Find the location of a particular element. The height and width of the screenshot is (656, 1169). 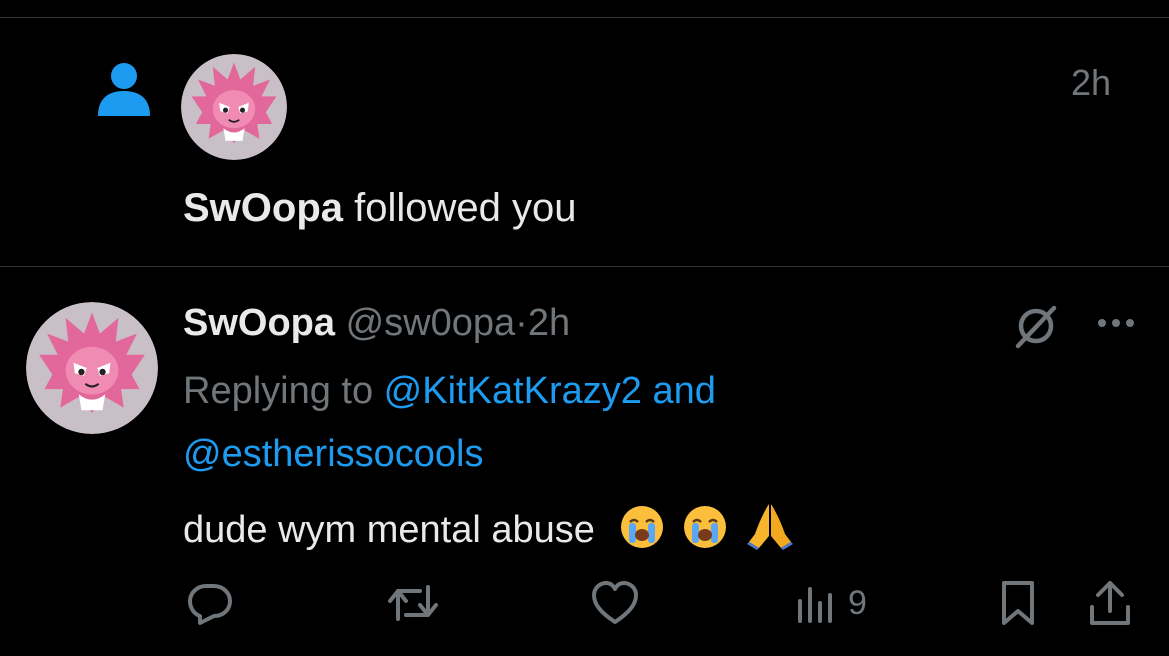

mention-link: @KitKatKrazy2 is located at coordinates (513, 391).